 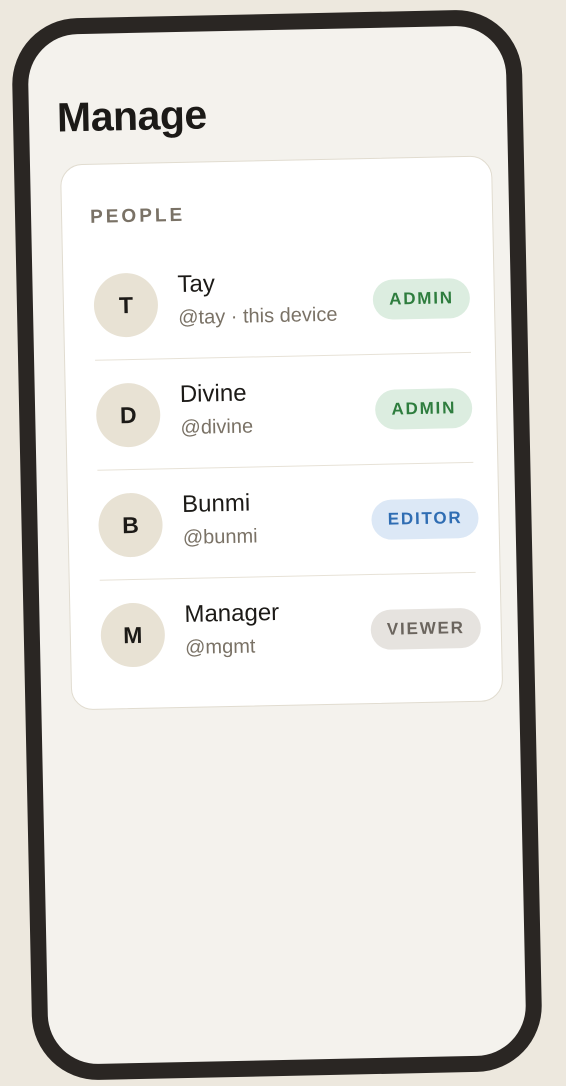 What do you see at coordinates (126, 305) in the screenshot?
I see `avatar: T` at bounding box center [126, 305].